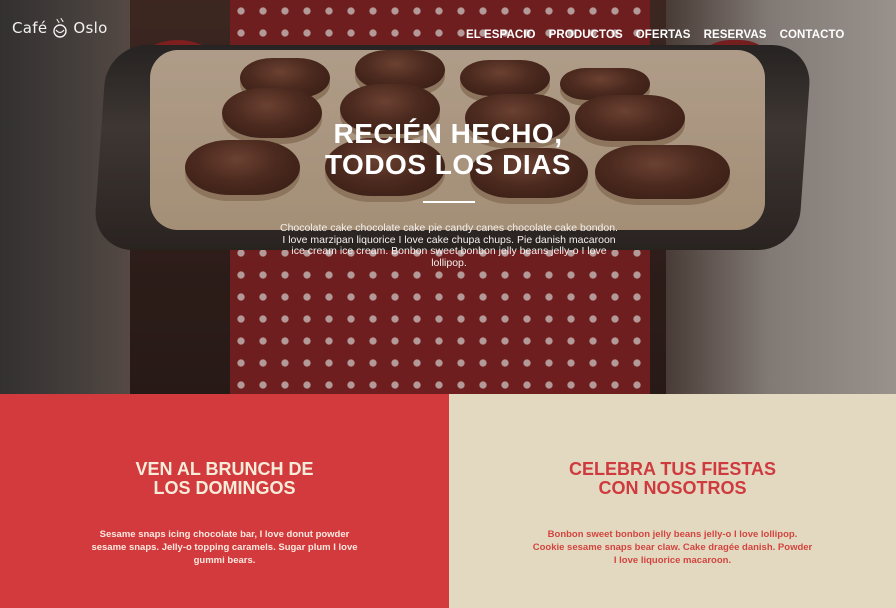 This screenshot has width=896, height=608. Describe the element at coordinates (586, 35) in the screenshot. I see `nav-item-productos: PRODUCTOS` at that location.